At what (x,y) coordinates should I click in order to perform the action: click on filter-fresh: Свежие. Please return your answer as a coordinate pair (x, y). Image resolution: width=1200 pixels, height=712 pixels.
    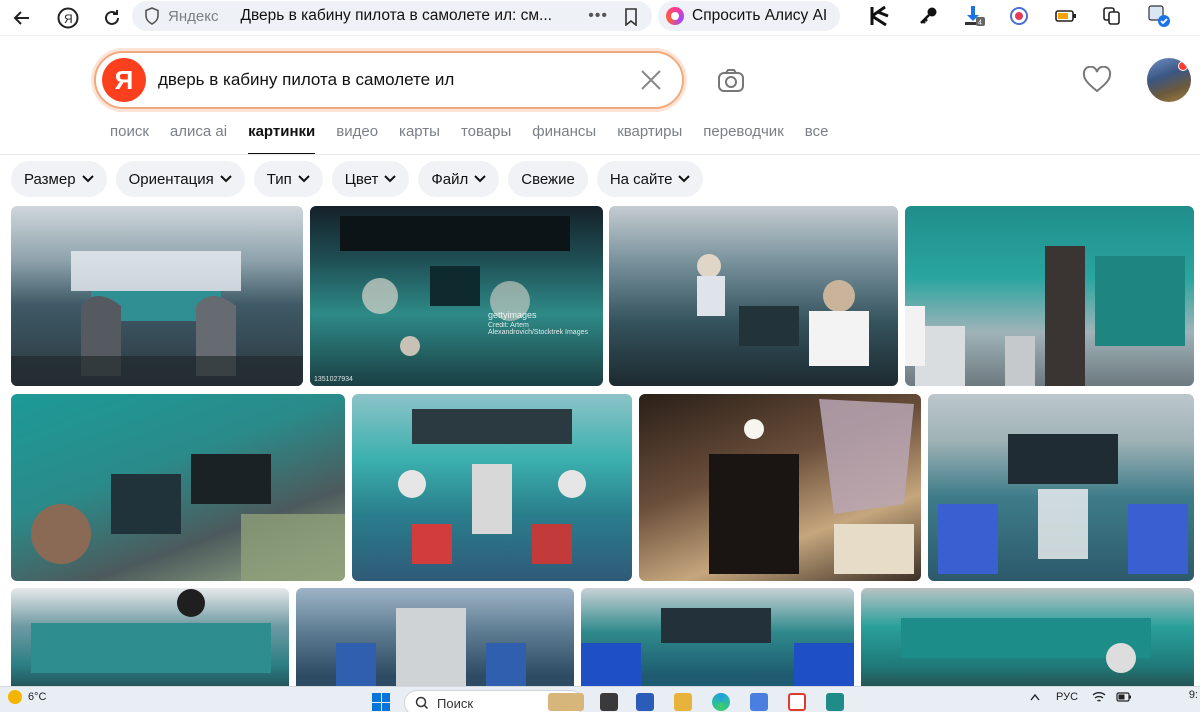
    Looking at the image, I should click on (548, 179).